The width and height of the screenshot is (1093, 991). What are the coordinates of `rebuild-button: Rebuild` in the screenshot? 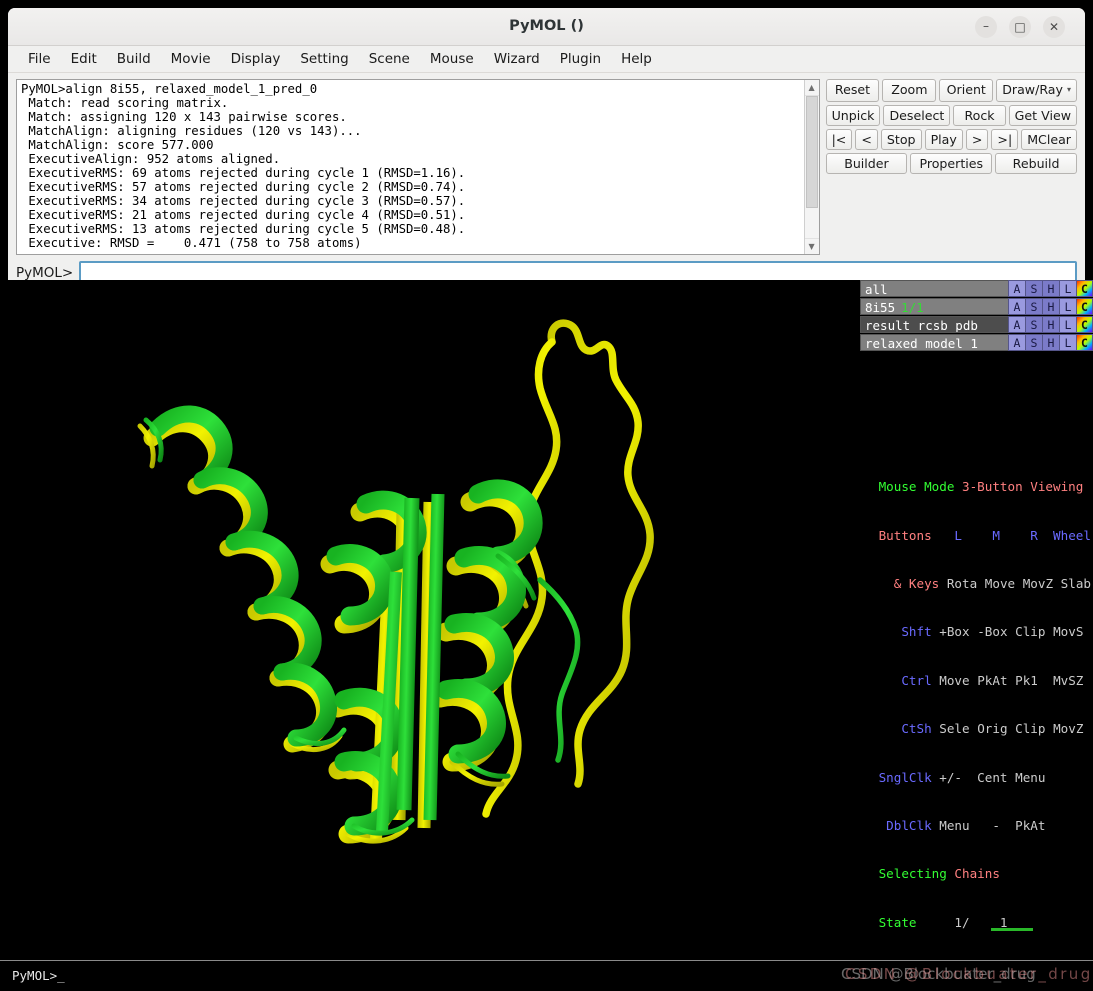 It's located at (1036, 163).